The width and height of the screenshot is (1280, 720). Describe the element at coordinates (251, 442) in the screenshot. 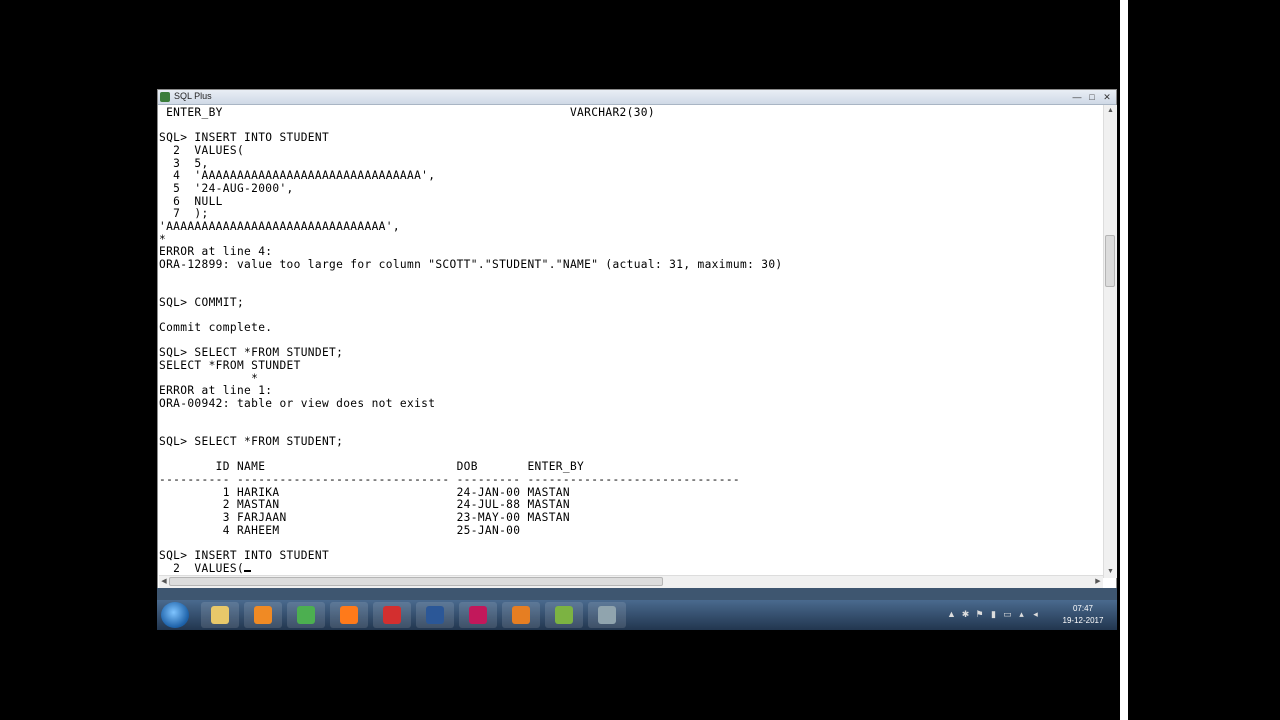

I see `console-line: SQL> SELECT *FROM STUDENT;` at that location.